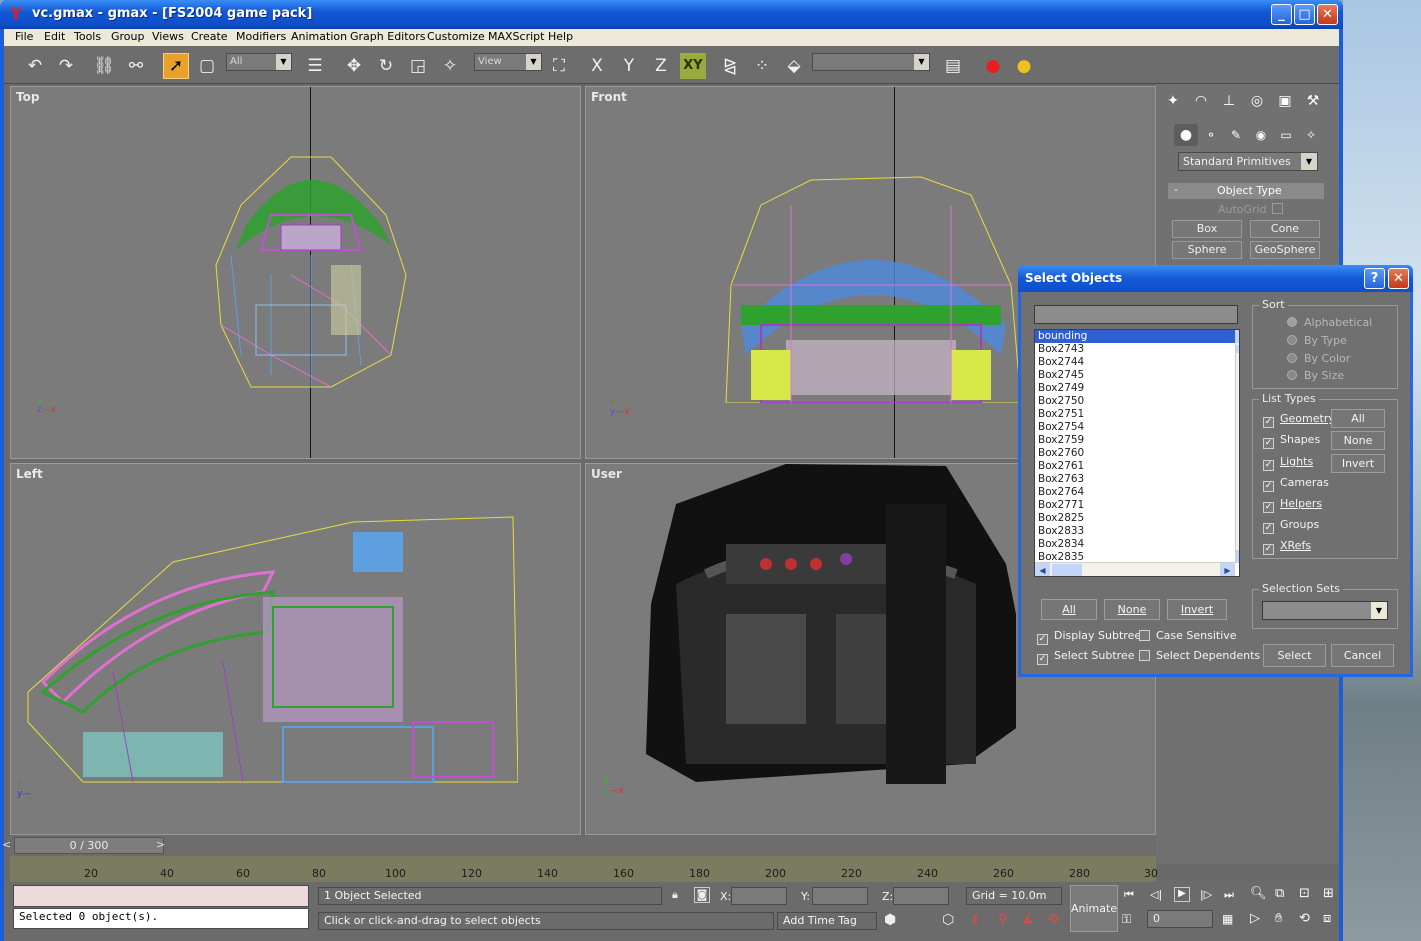 This screenshot has height=941, width=1421. I want to click on modify-tab-icon: ◠, so click(1201, 101).